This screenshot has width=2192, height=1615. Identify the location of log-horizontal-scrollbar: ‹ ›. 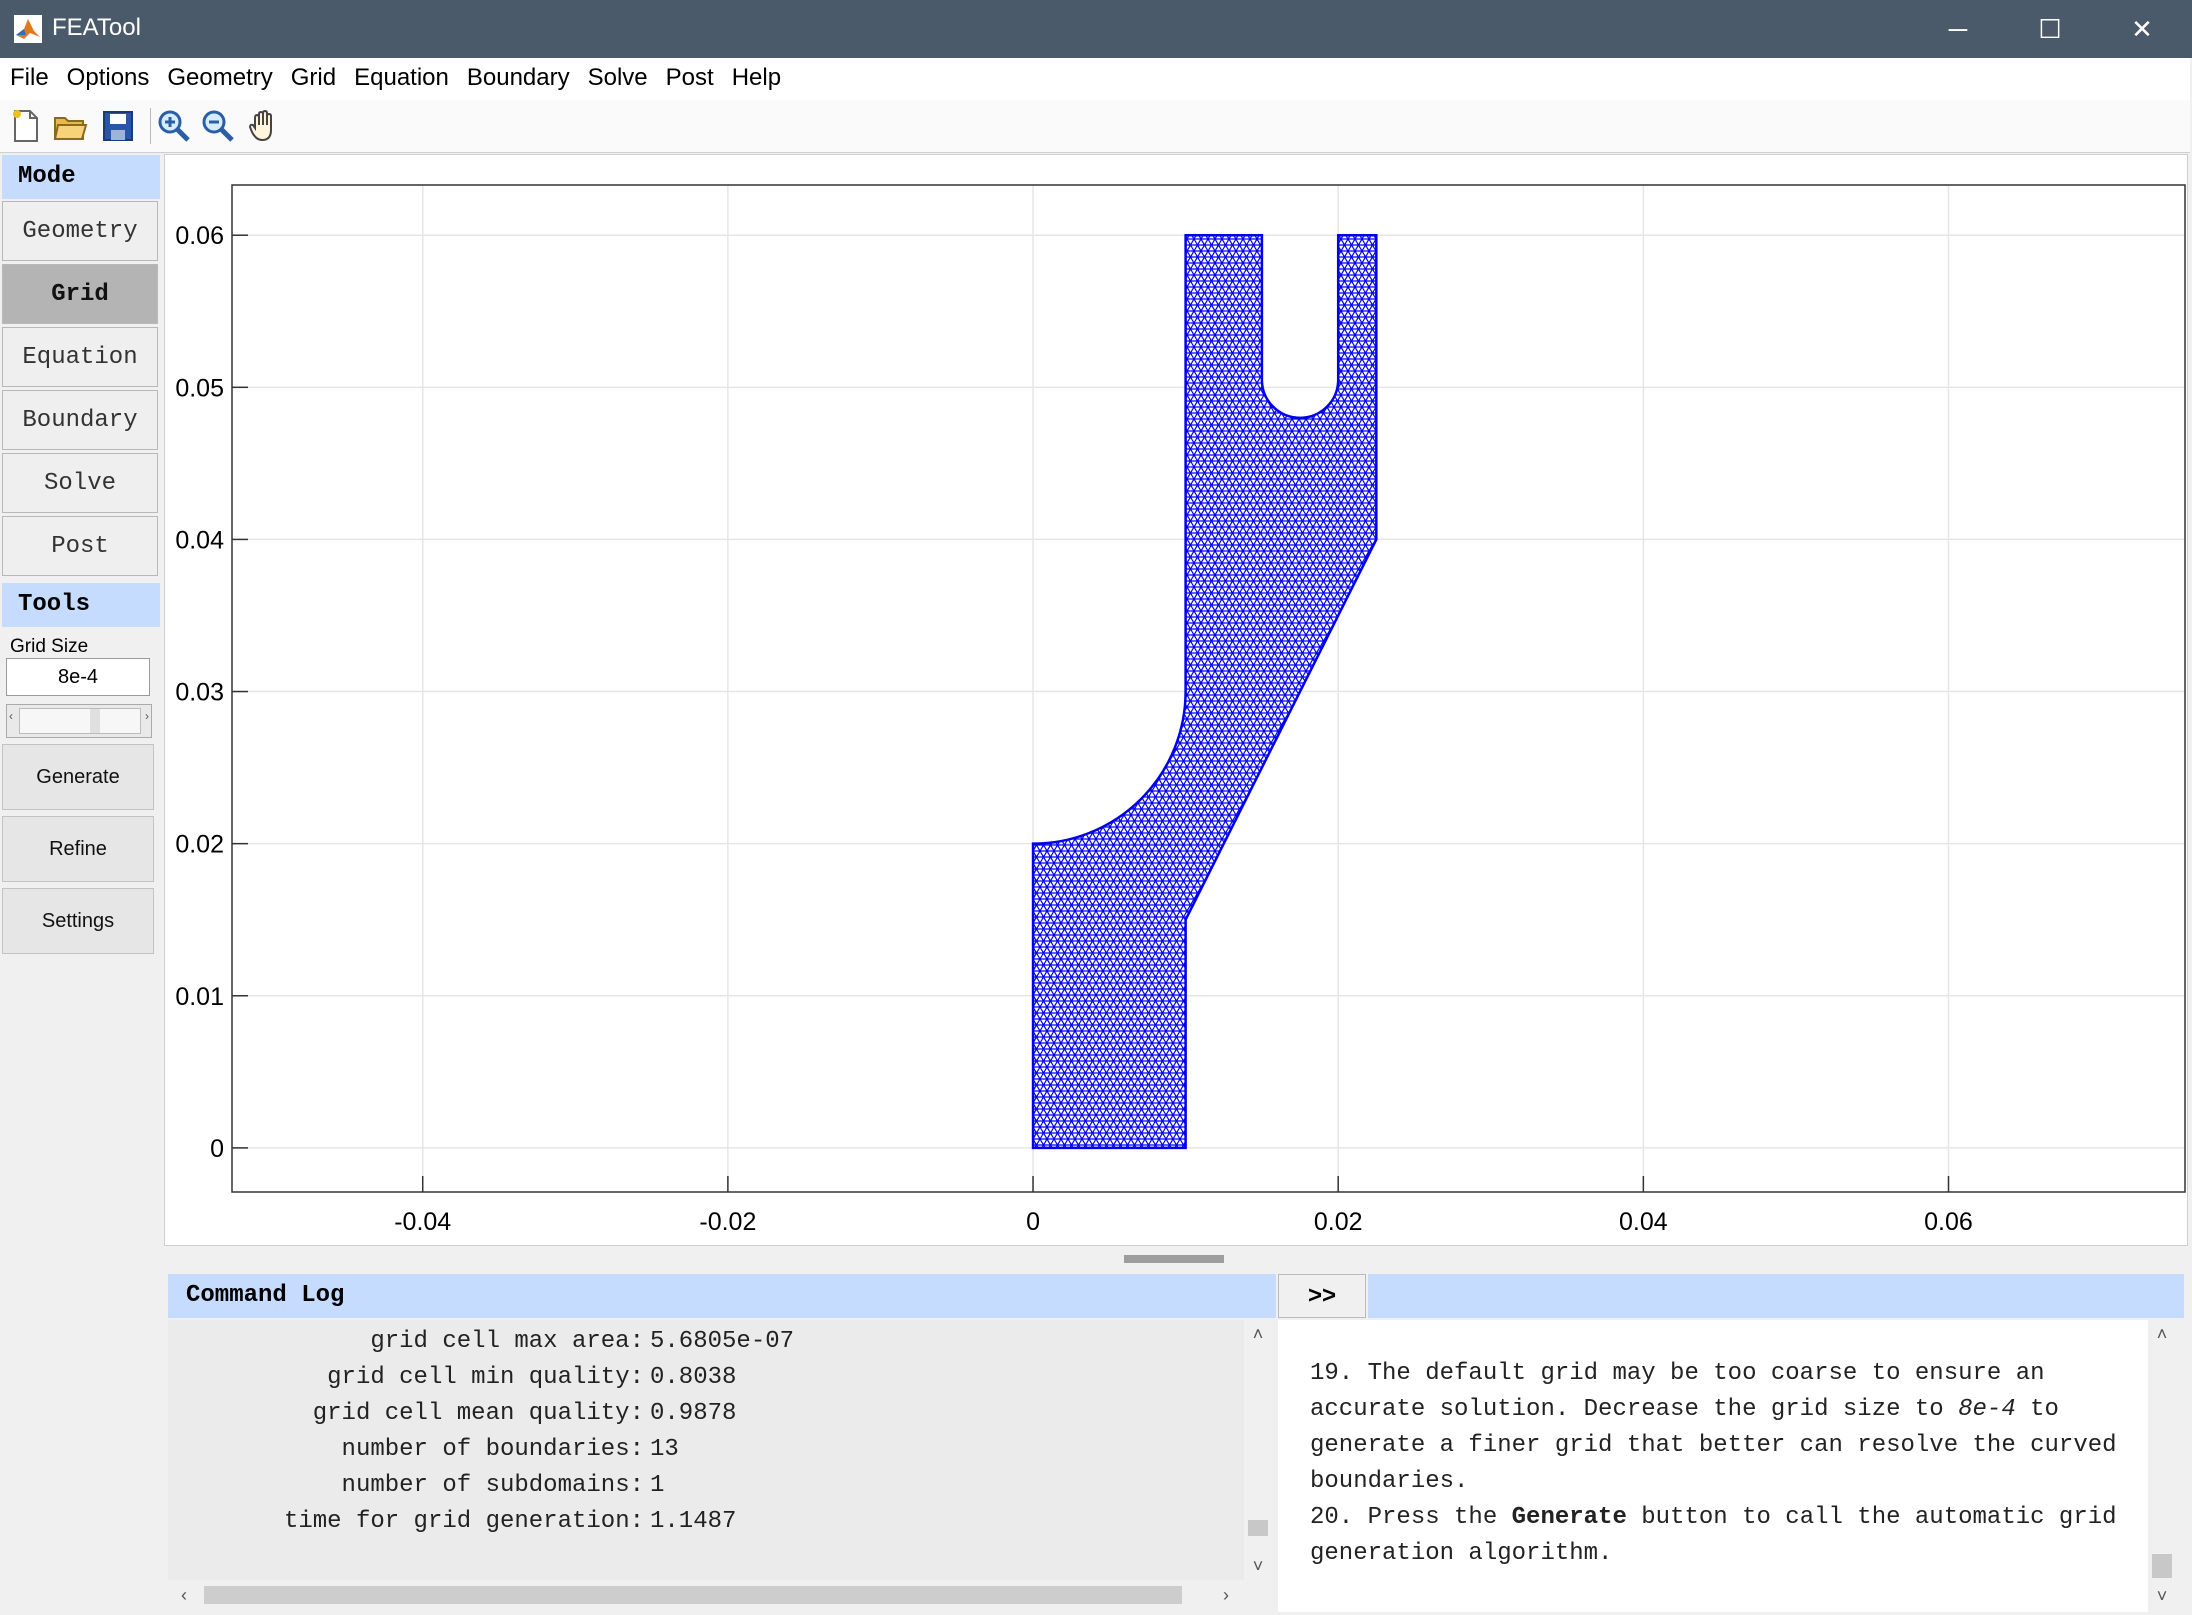
(706, 1595).